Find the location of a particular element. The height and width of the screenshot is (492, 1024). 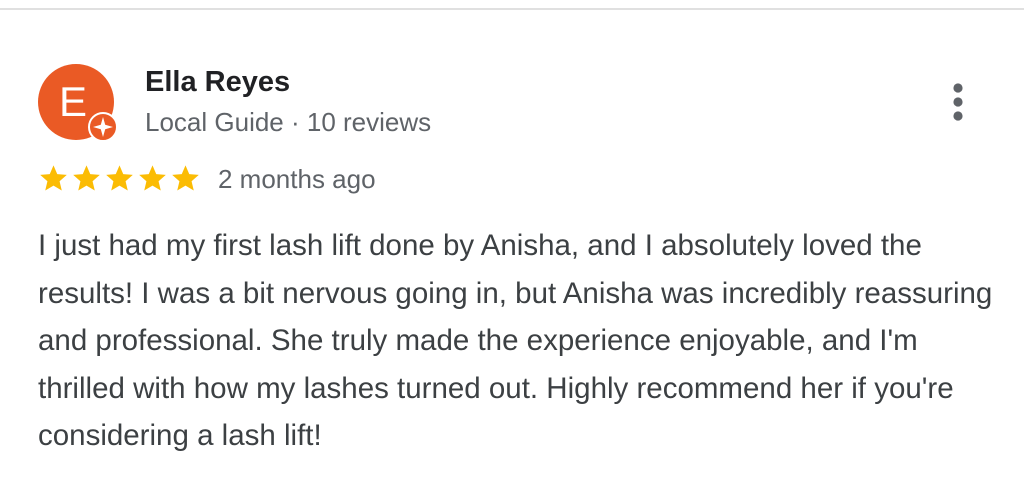

local-guide-star-icon is located at coordinates (103, 127).